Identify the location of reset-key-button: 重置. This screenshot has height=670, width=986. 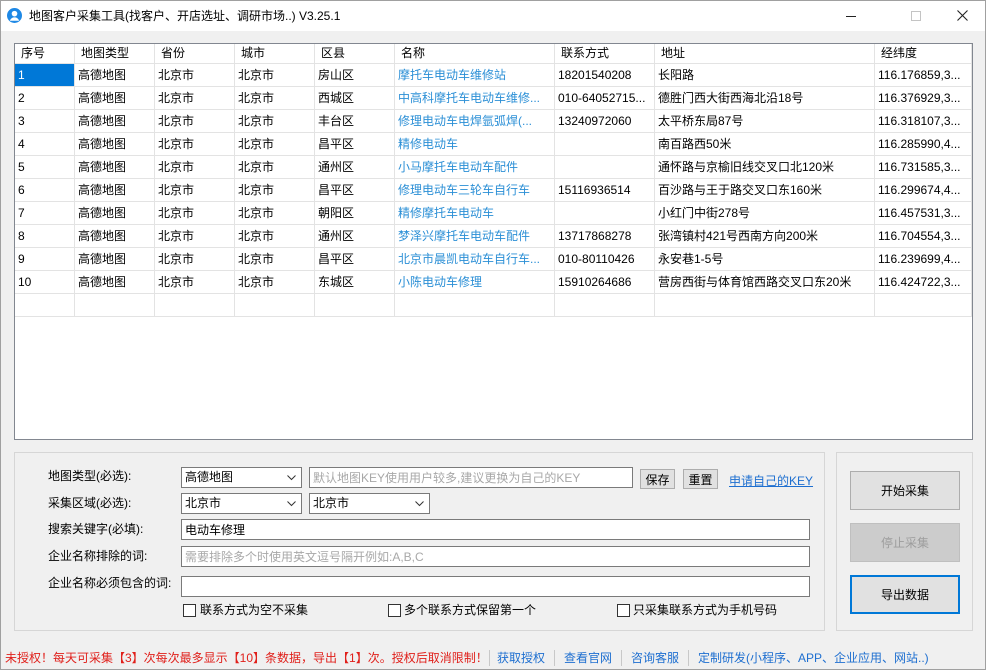
(700, 479).